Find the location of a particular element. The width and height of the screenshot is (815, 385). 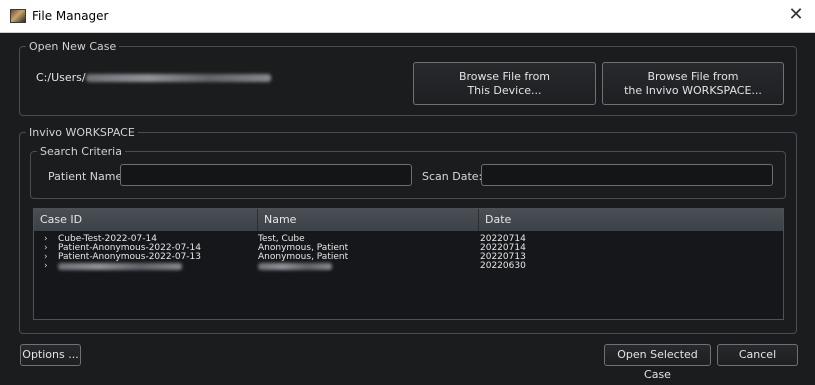

redacted-name is located at coordinates (295, 266).